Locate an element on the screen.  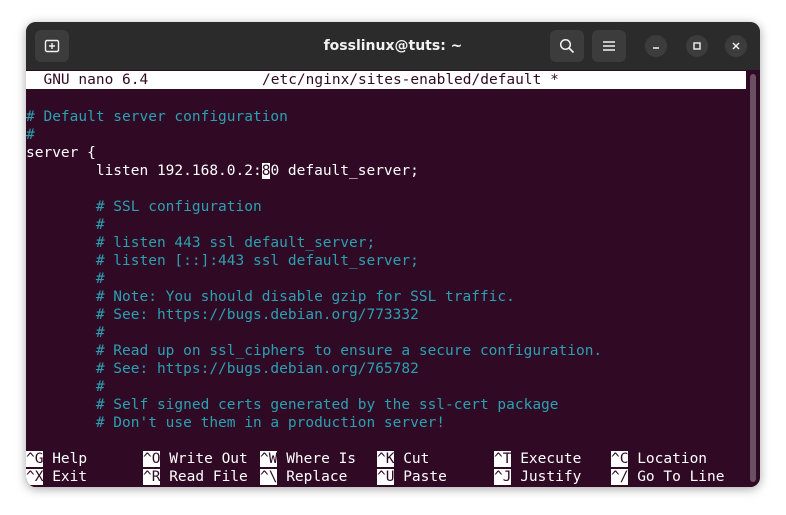
shortcut-key: ^K is located at coordinates (386, 459).